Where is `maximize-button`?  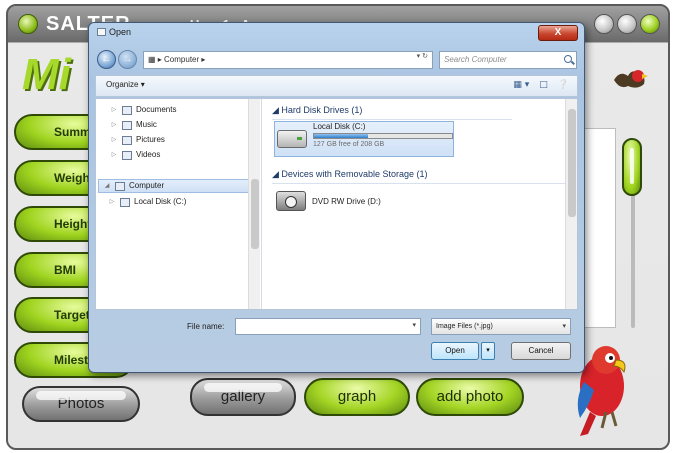
maximize-button is located at coordinates (627, 24).